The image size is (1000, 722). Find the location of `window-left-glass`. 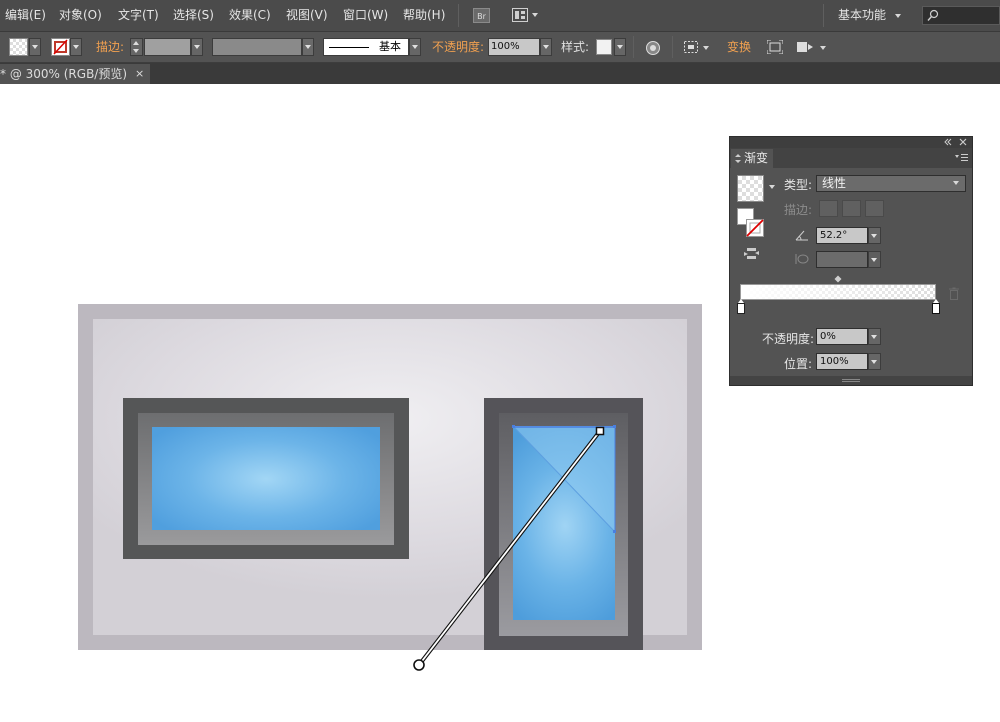

window-left-glass is located at coordinates (266, 478).